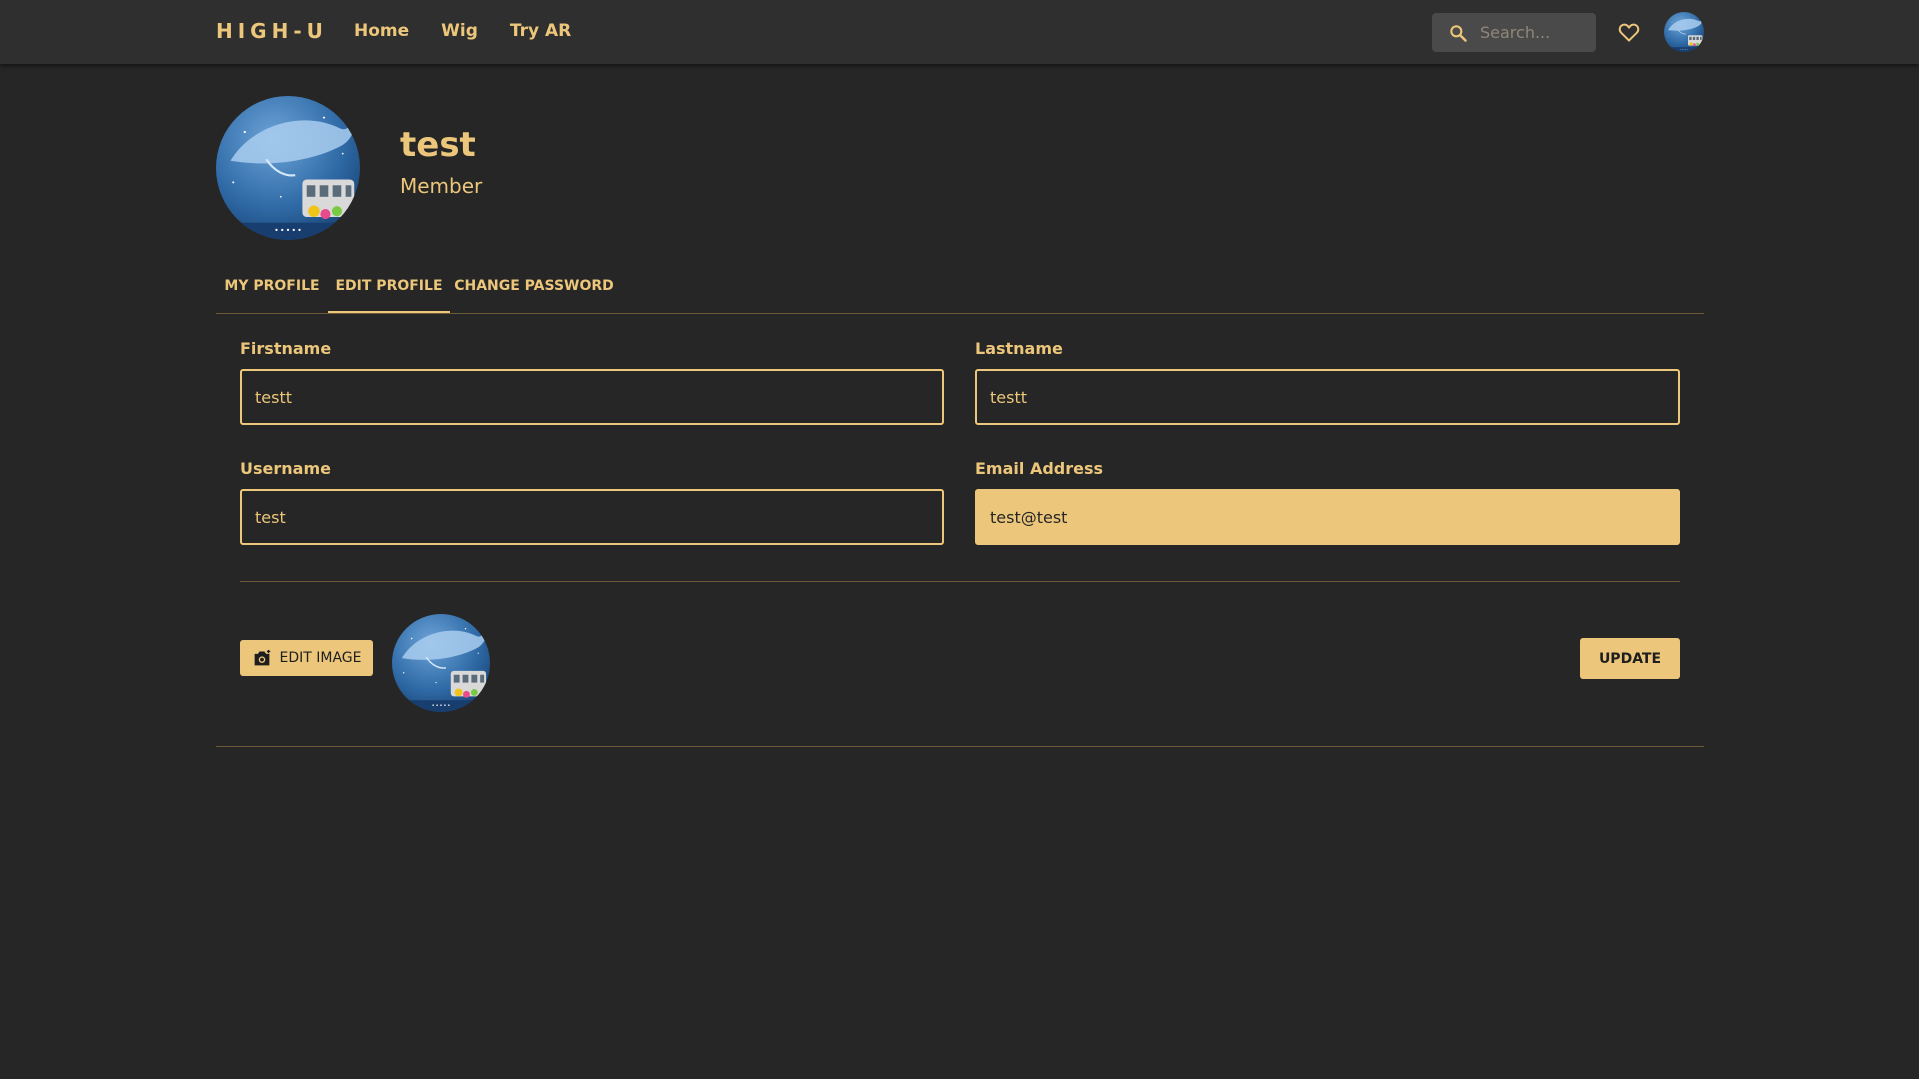  I want to click on nav-link-try-ar: Try AR, so click(540, 31).